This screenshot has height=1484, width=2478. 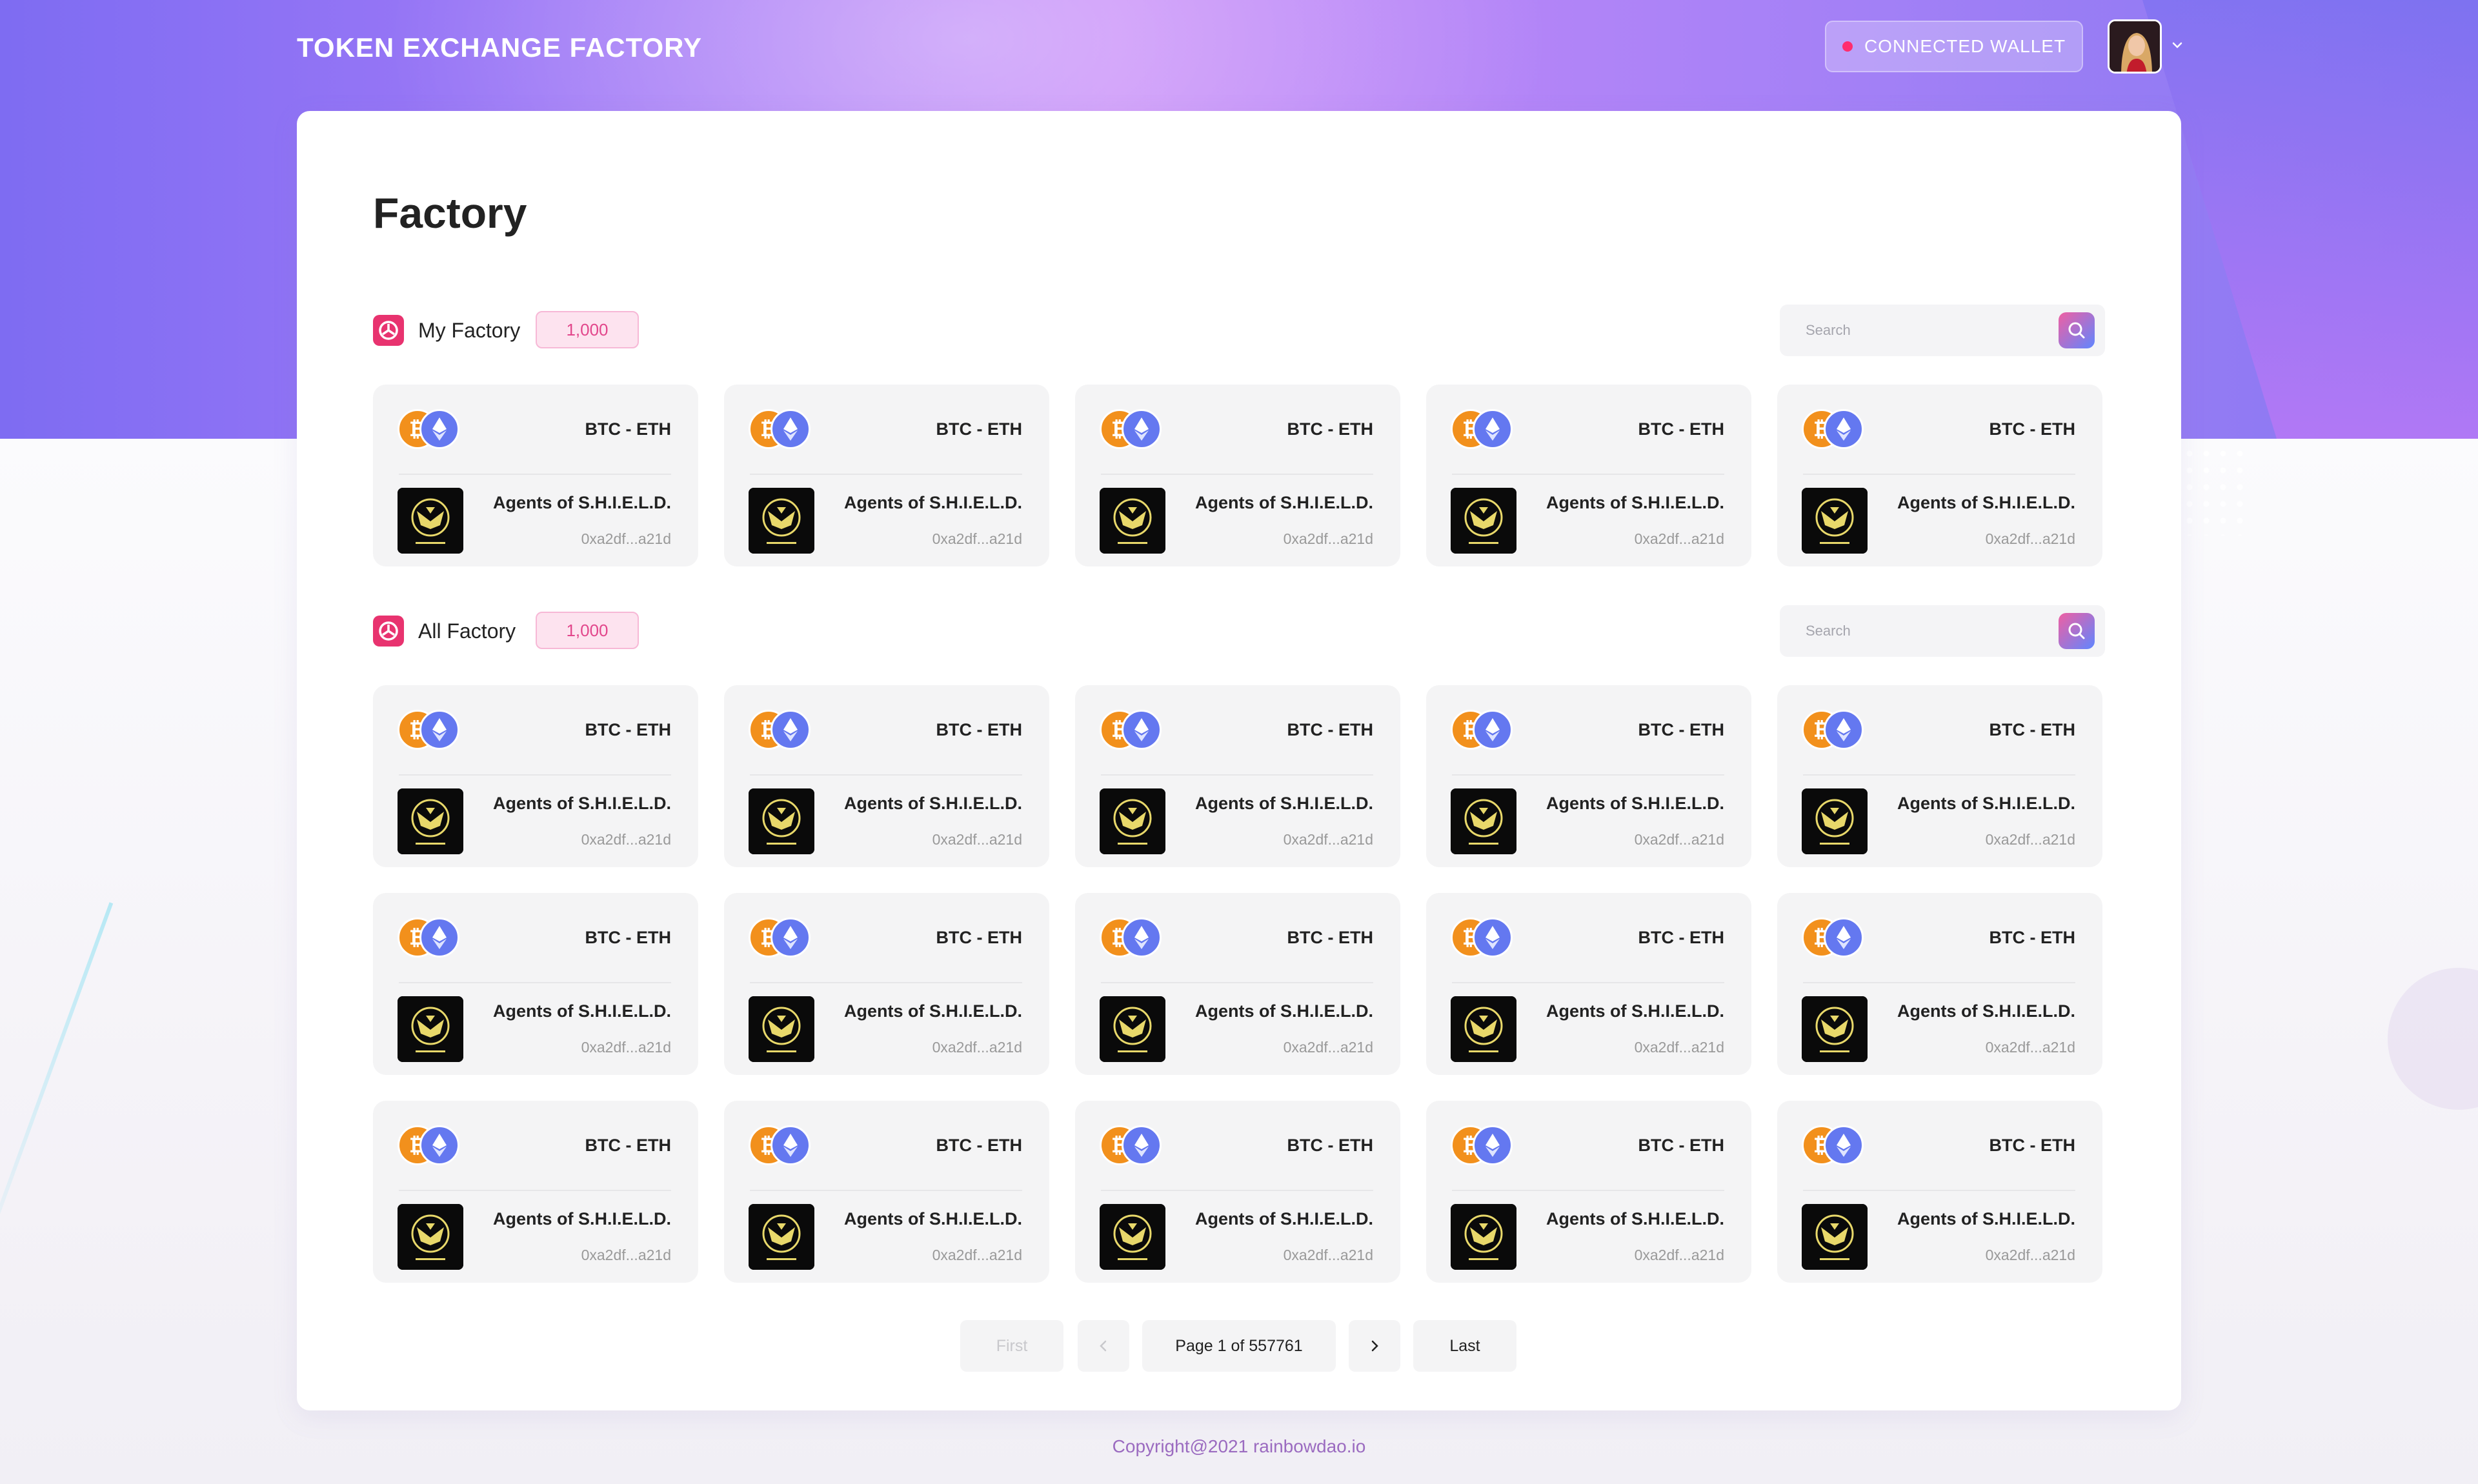 What do you see at coordinates (1954, 47) in the screenshot?
I see `connected-wallet-button: CONNECTED WALLET` at bounding box center [1954, 47].